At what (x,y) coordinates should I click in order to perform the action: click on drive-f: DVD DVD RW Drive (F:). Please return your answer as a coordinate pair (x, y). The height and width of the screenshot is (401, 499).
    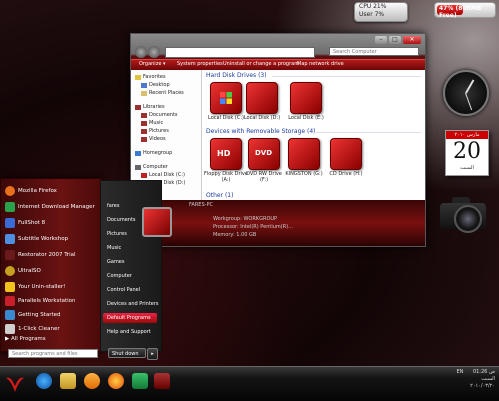
    Looking at the image, I should click on (264, 160).